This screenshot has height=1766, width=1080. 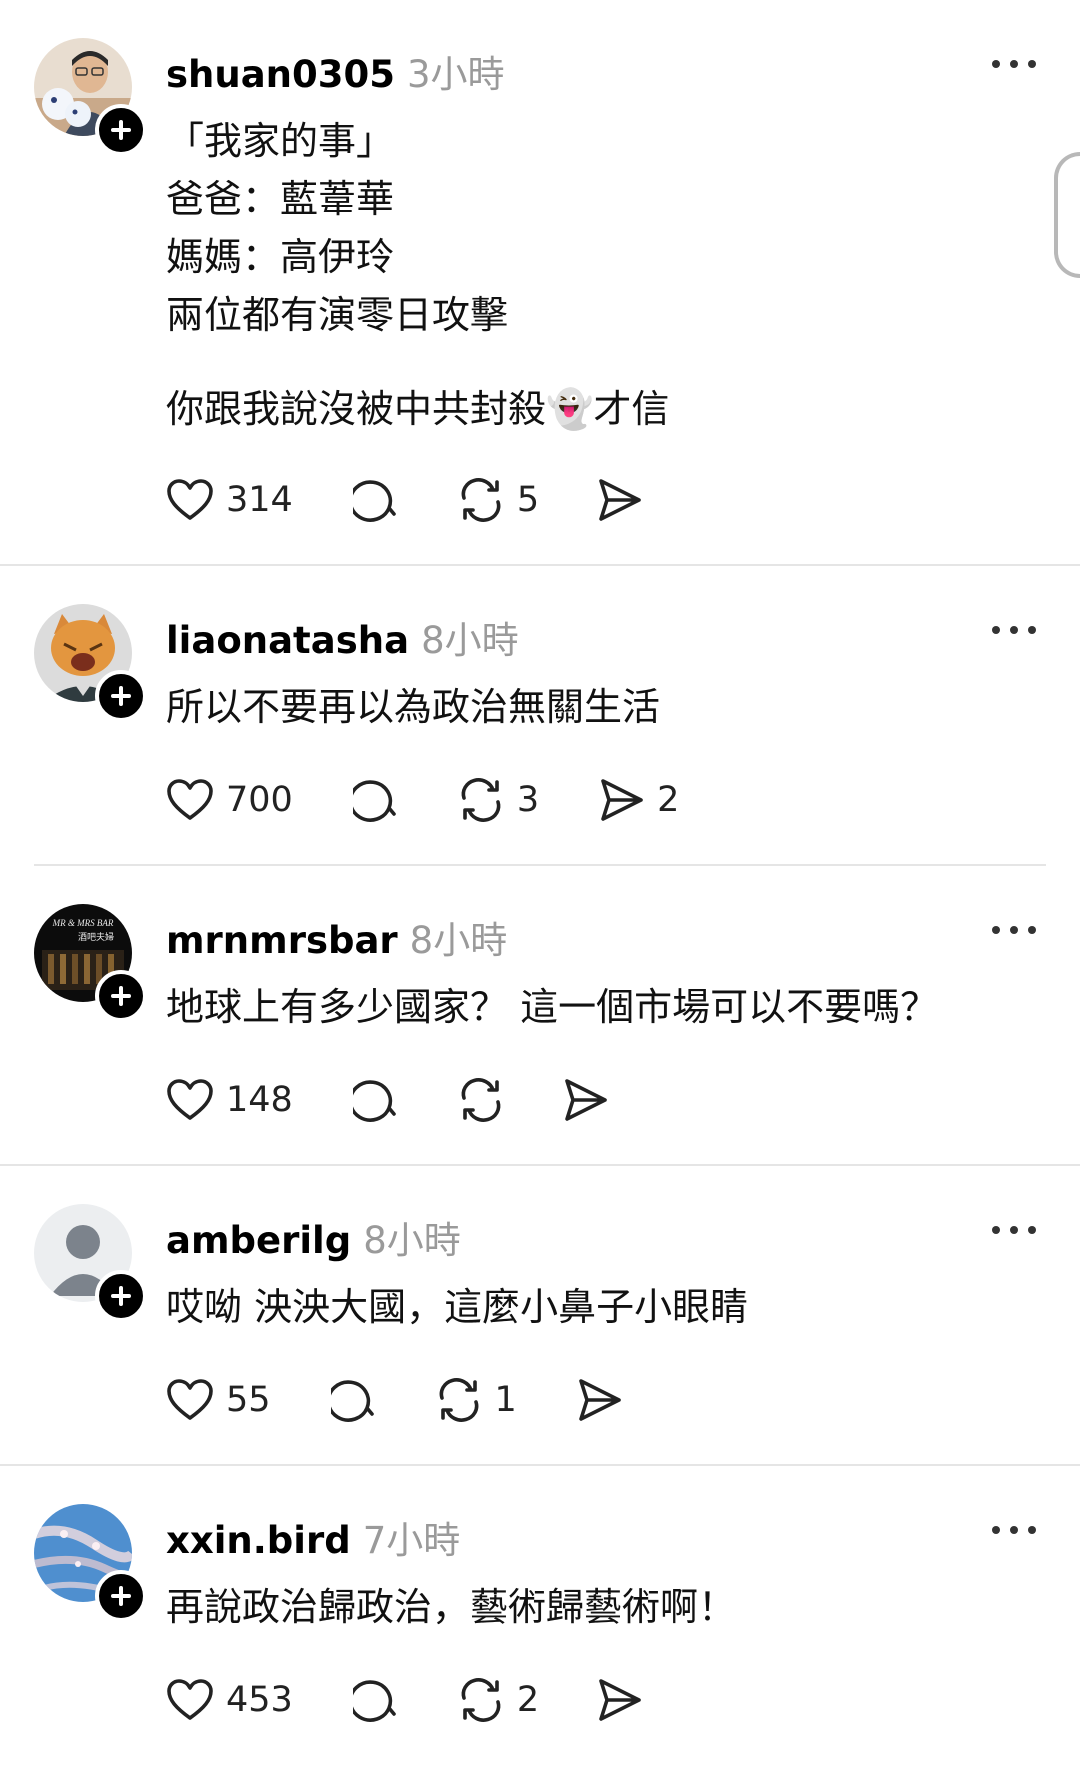 I want to click on post-header: liaonatasha 8小時, so click(x=342, y=636).